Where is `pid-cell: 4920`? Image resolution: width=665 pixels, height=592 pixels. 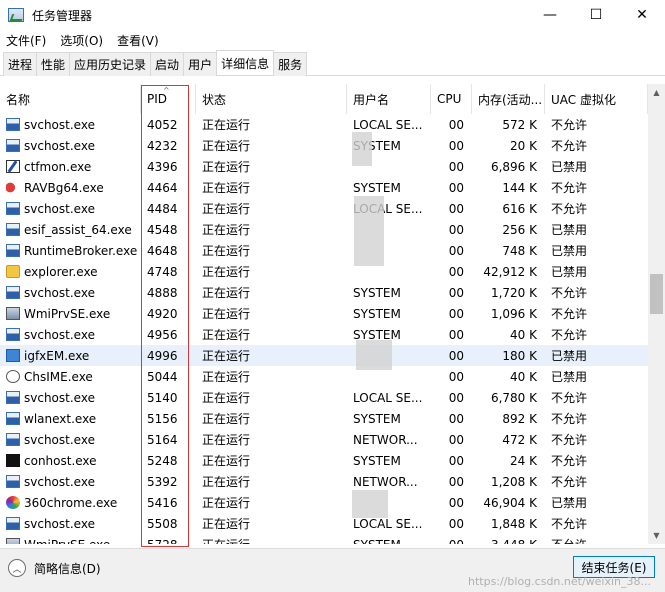 pid-cell: 4920 is located at coordinates (162, 313).